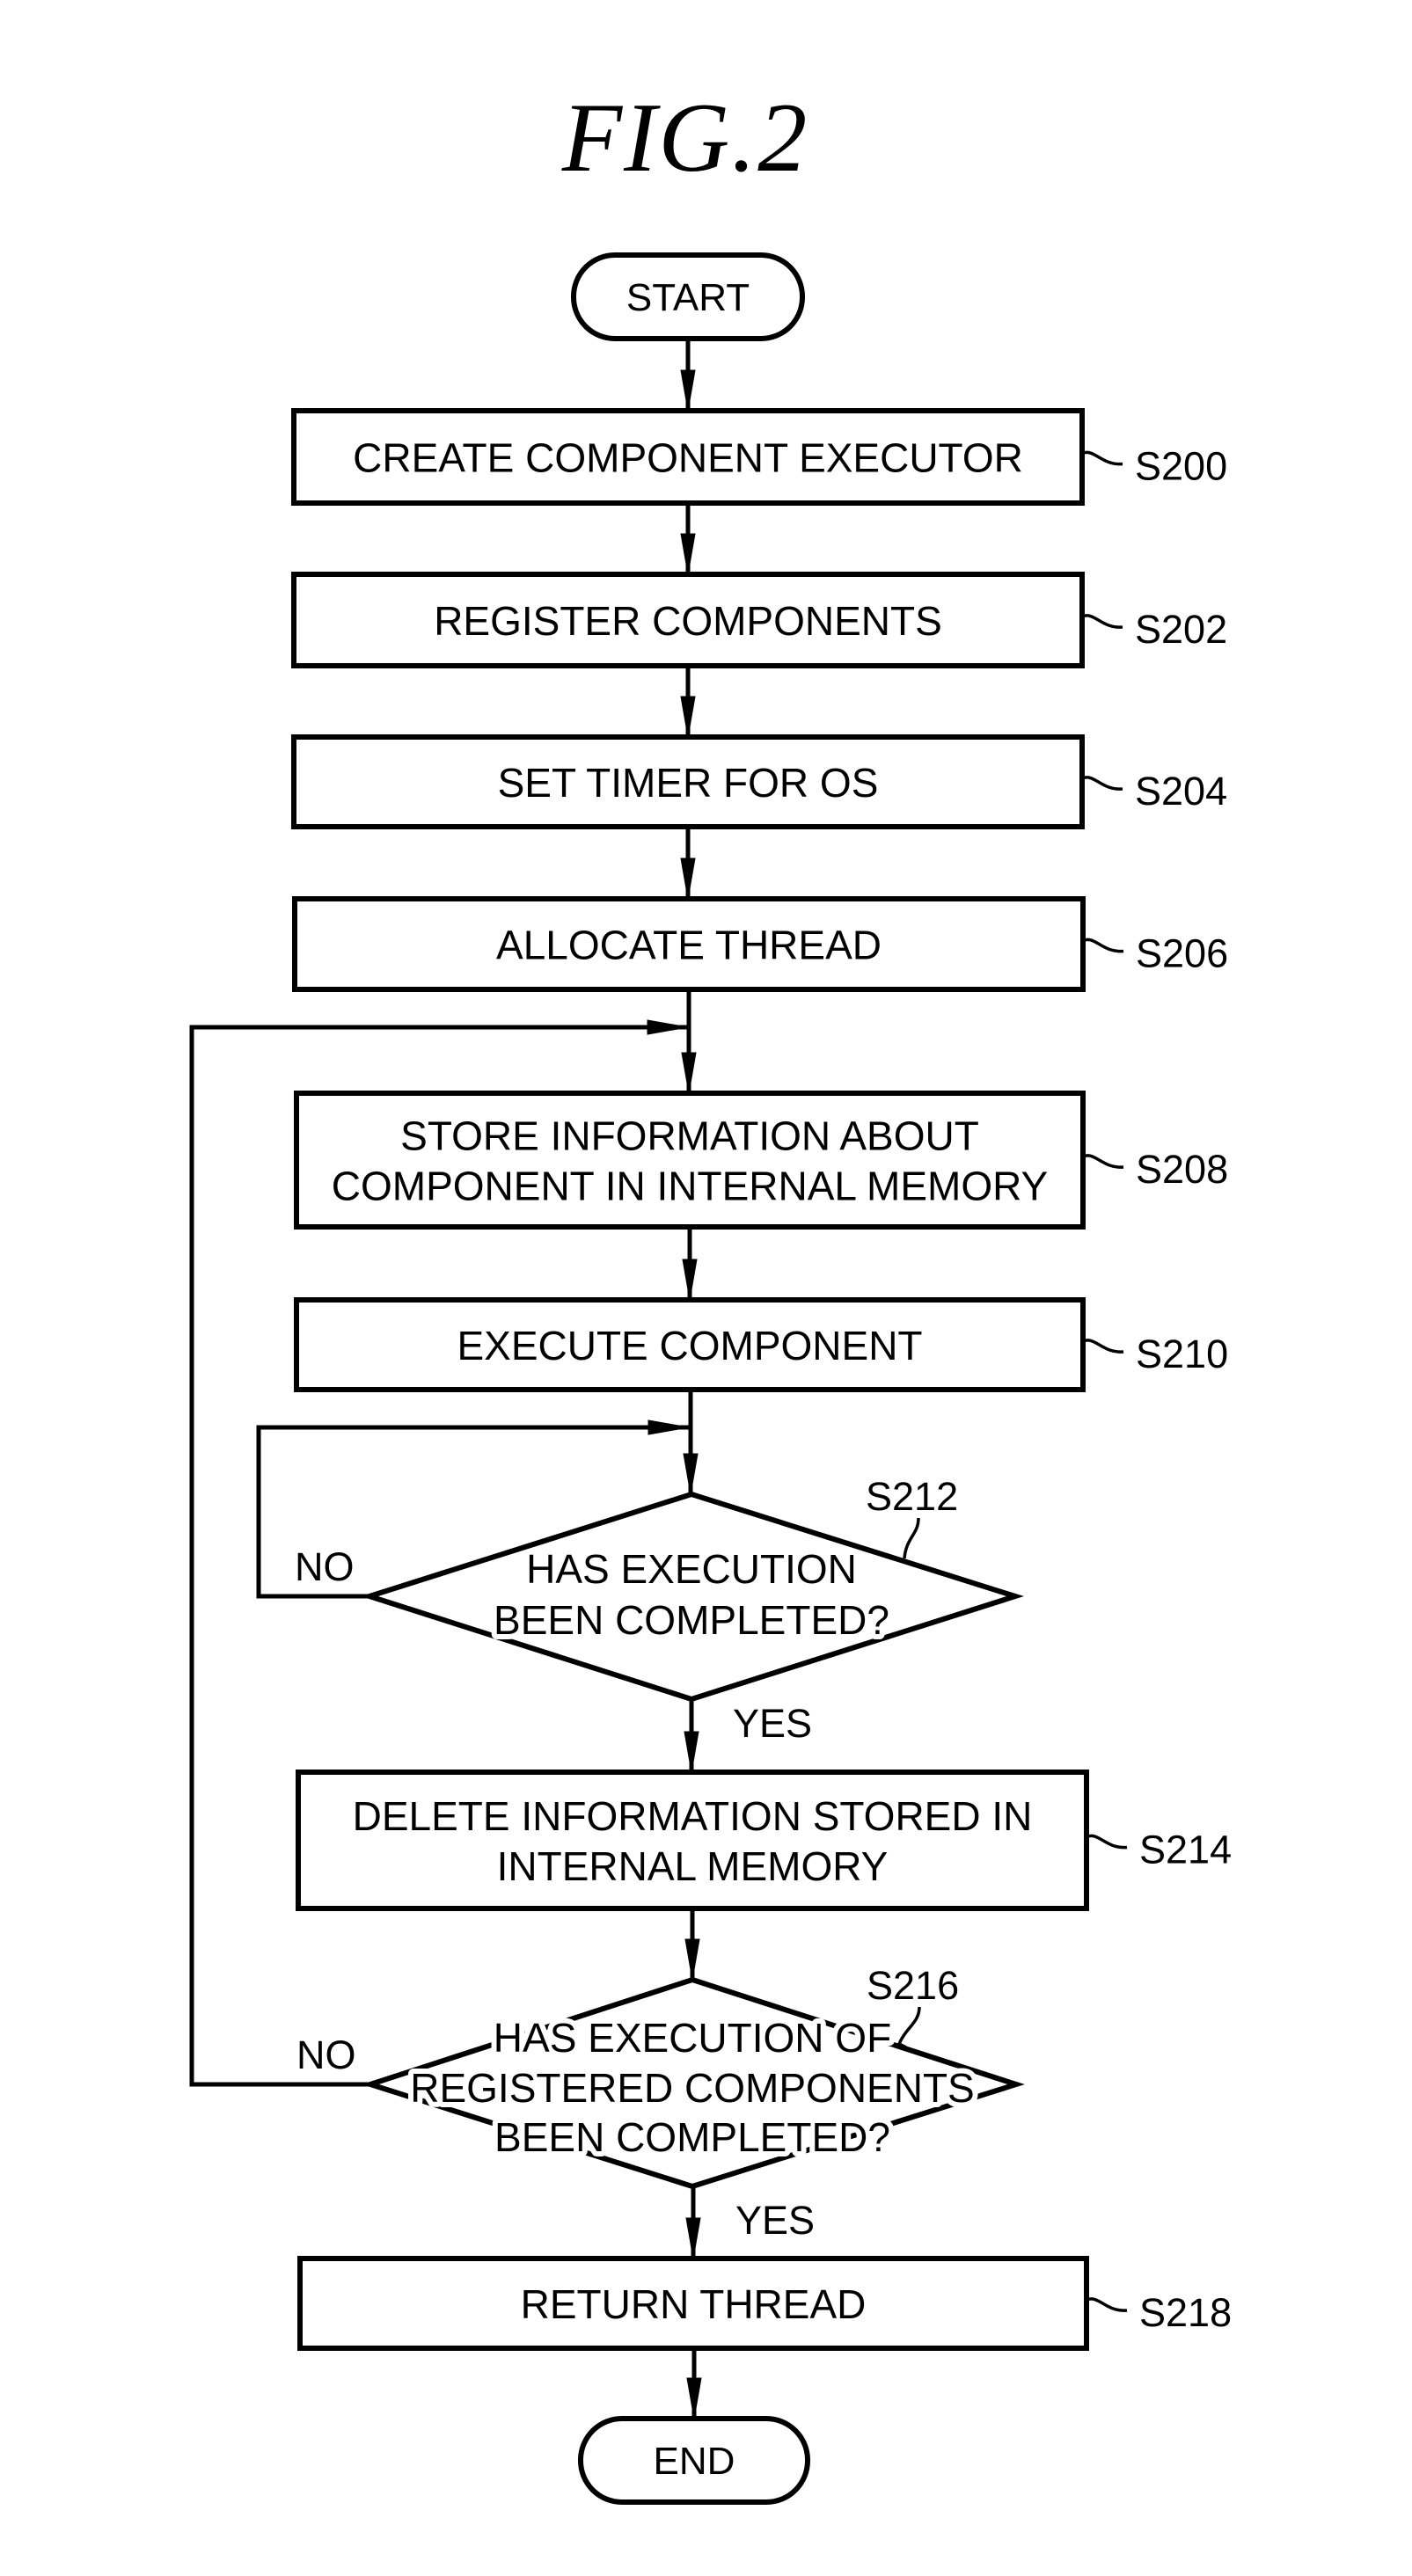 The height and width of the screenshot is (2576, 1412). Describe the element at coordinates (912, 1496) in the screenshot. I see `step-id-label: S212` at that location.